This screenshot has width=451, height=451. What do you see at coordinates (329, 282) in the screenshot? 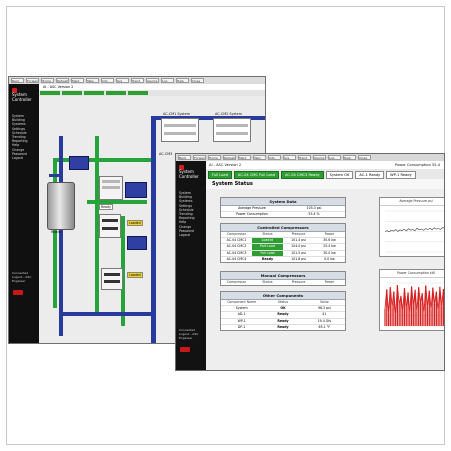
I see `column-header: Power` at bounding box center [329, 282].